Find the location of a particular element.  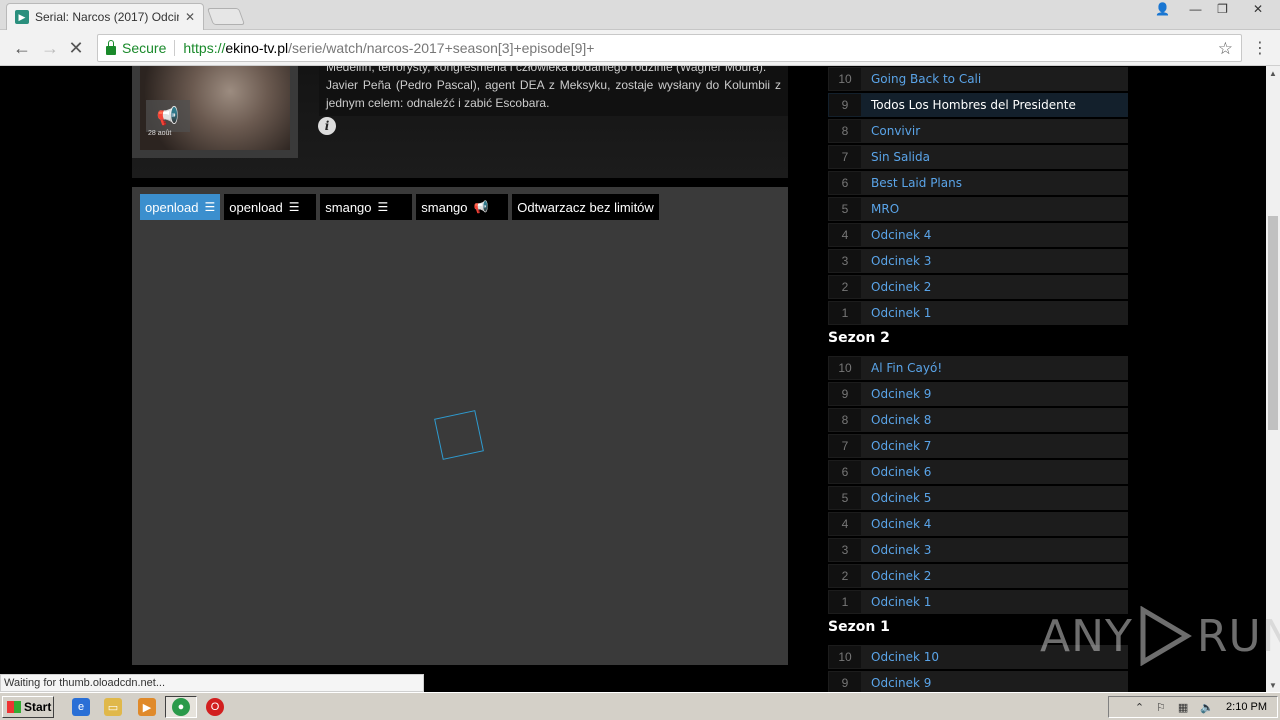

episode-title: Odcinek 5 is located at coordinates (901, 498).